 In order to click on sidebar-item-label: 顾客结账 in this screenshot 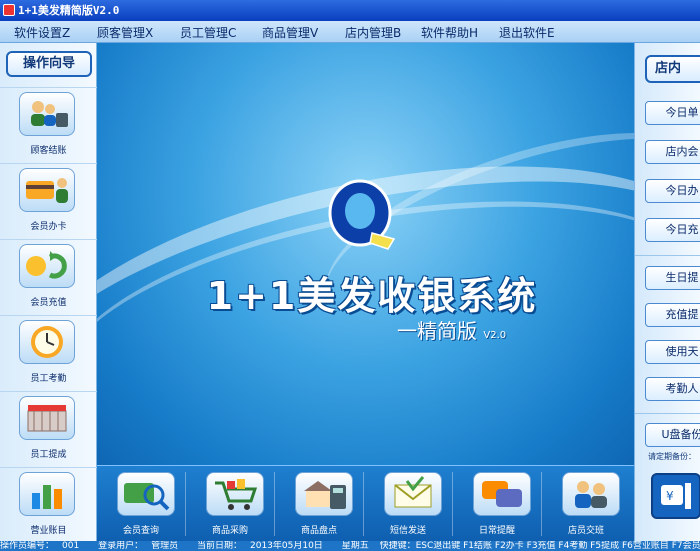, I will do `click(48, 151)`.